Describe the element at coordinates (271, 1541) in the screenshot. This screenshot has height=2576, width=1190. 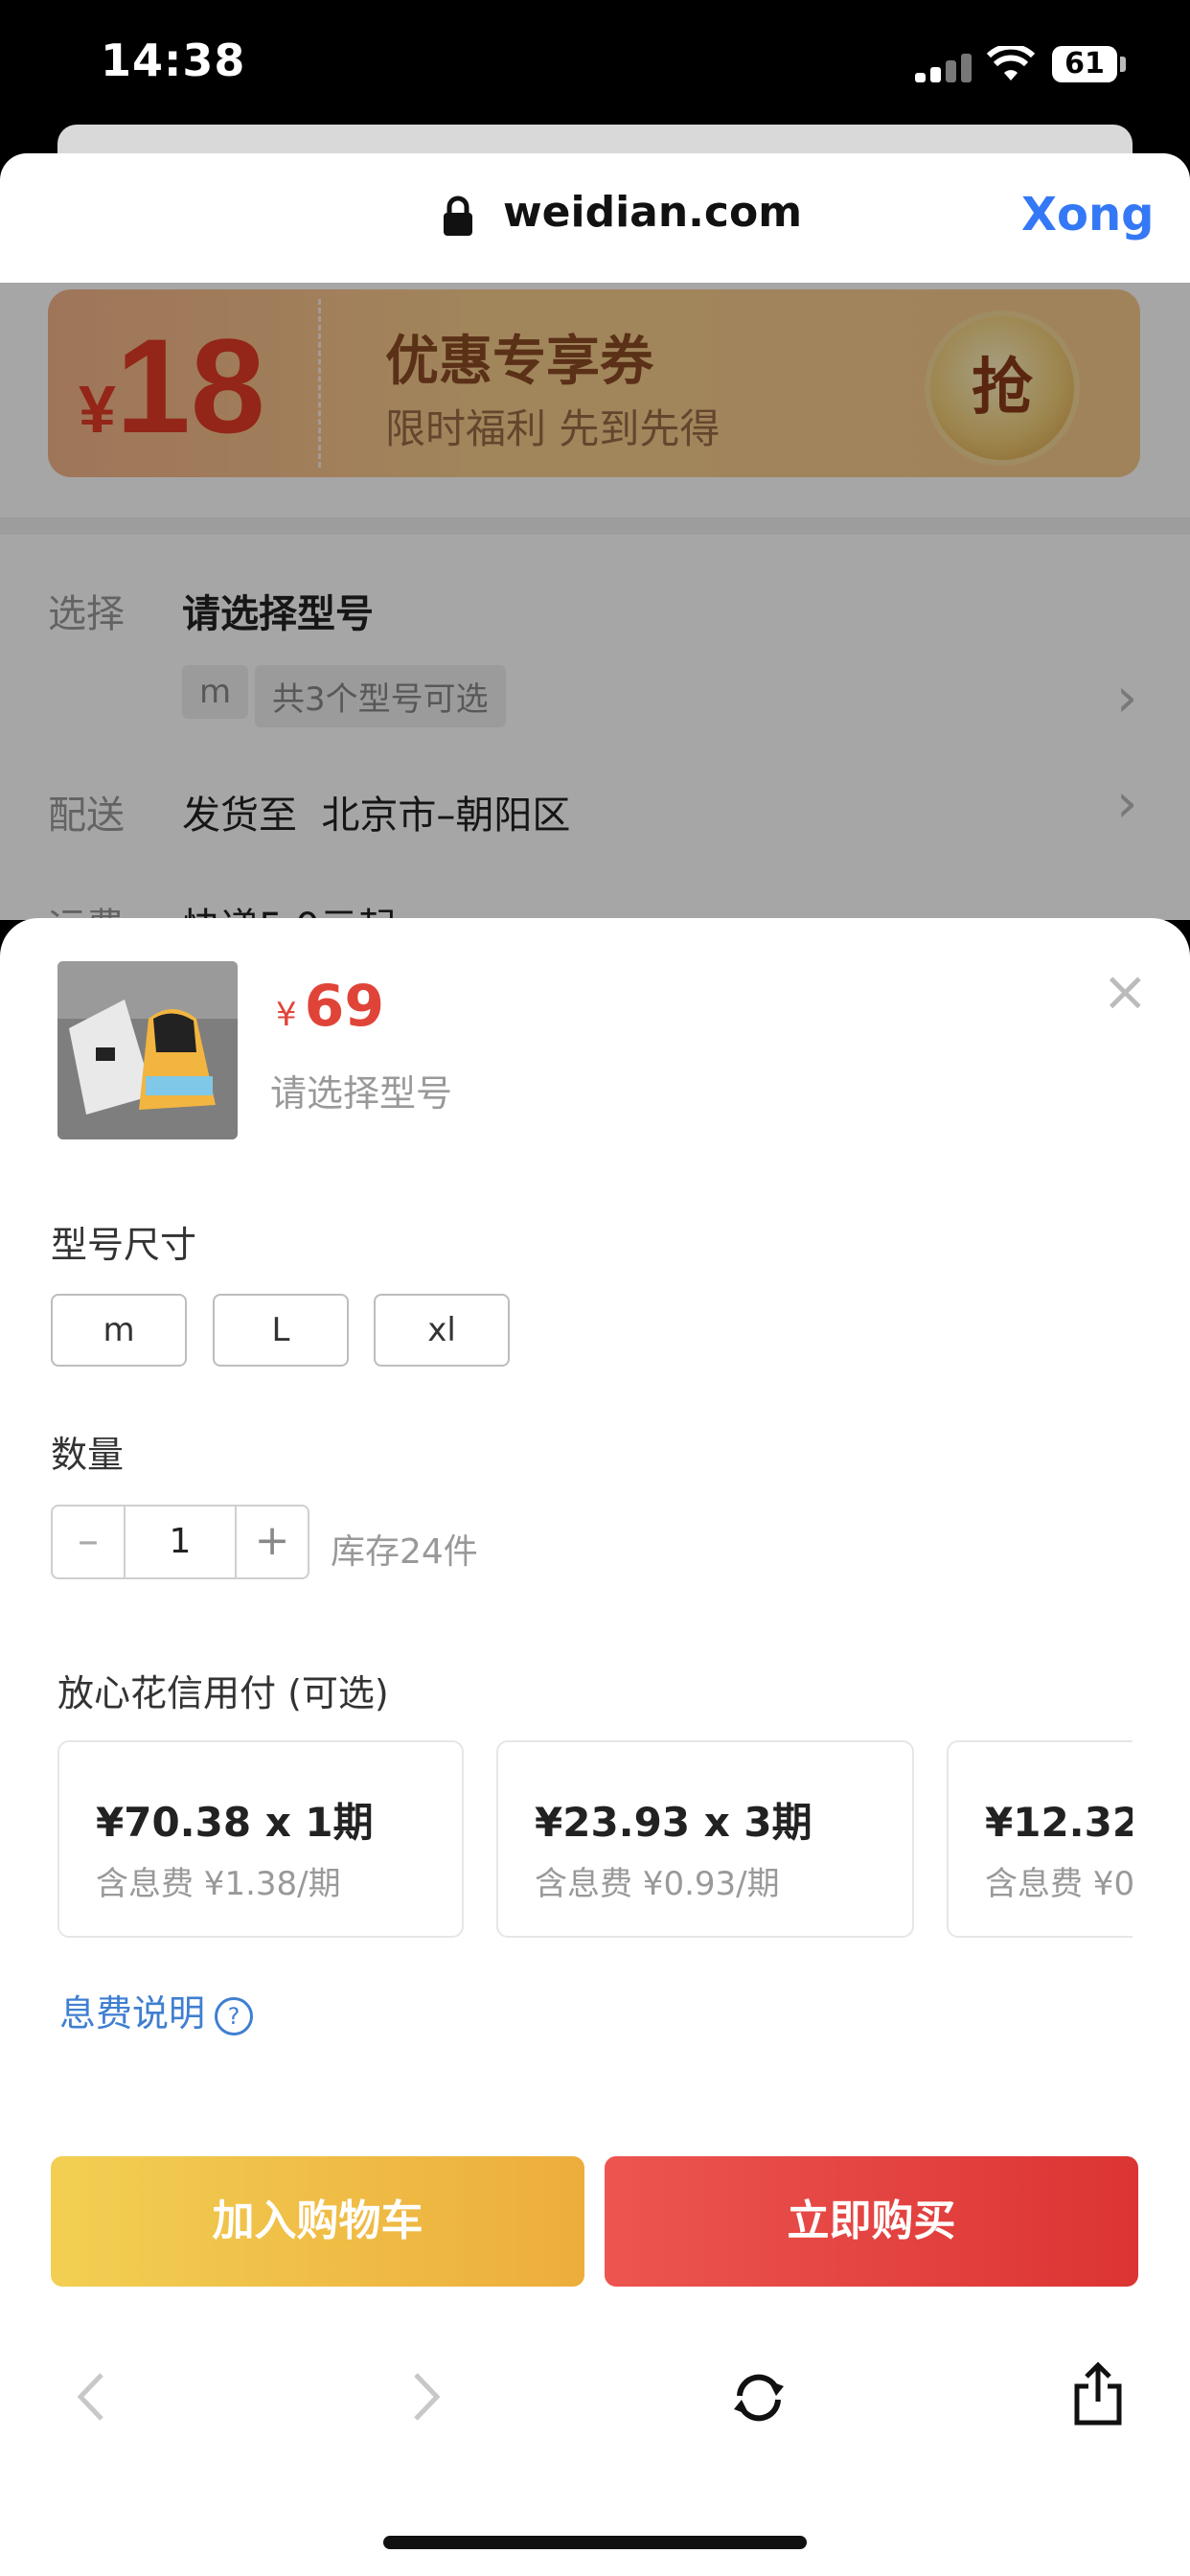
I see `increment-button: +` at that location.